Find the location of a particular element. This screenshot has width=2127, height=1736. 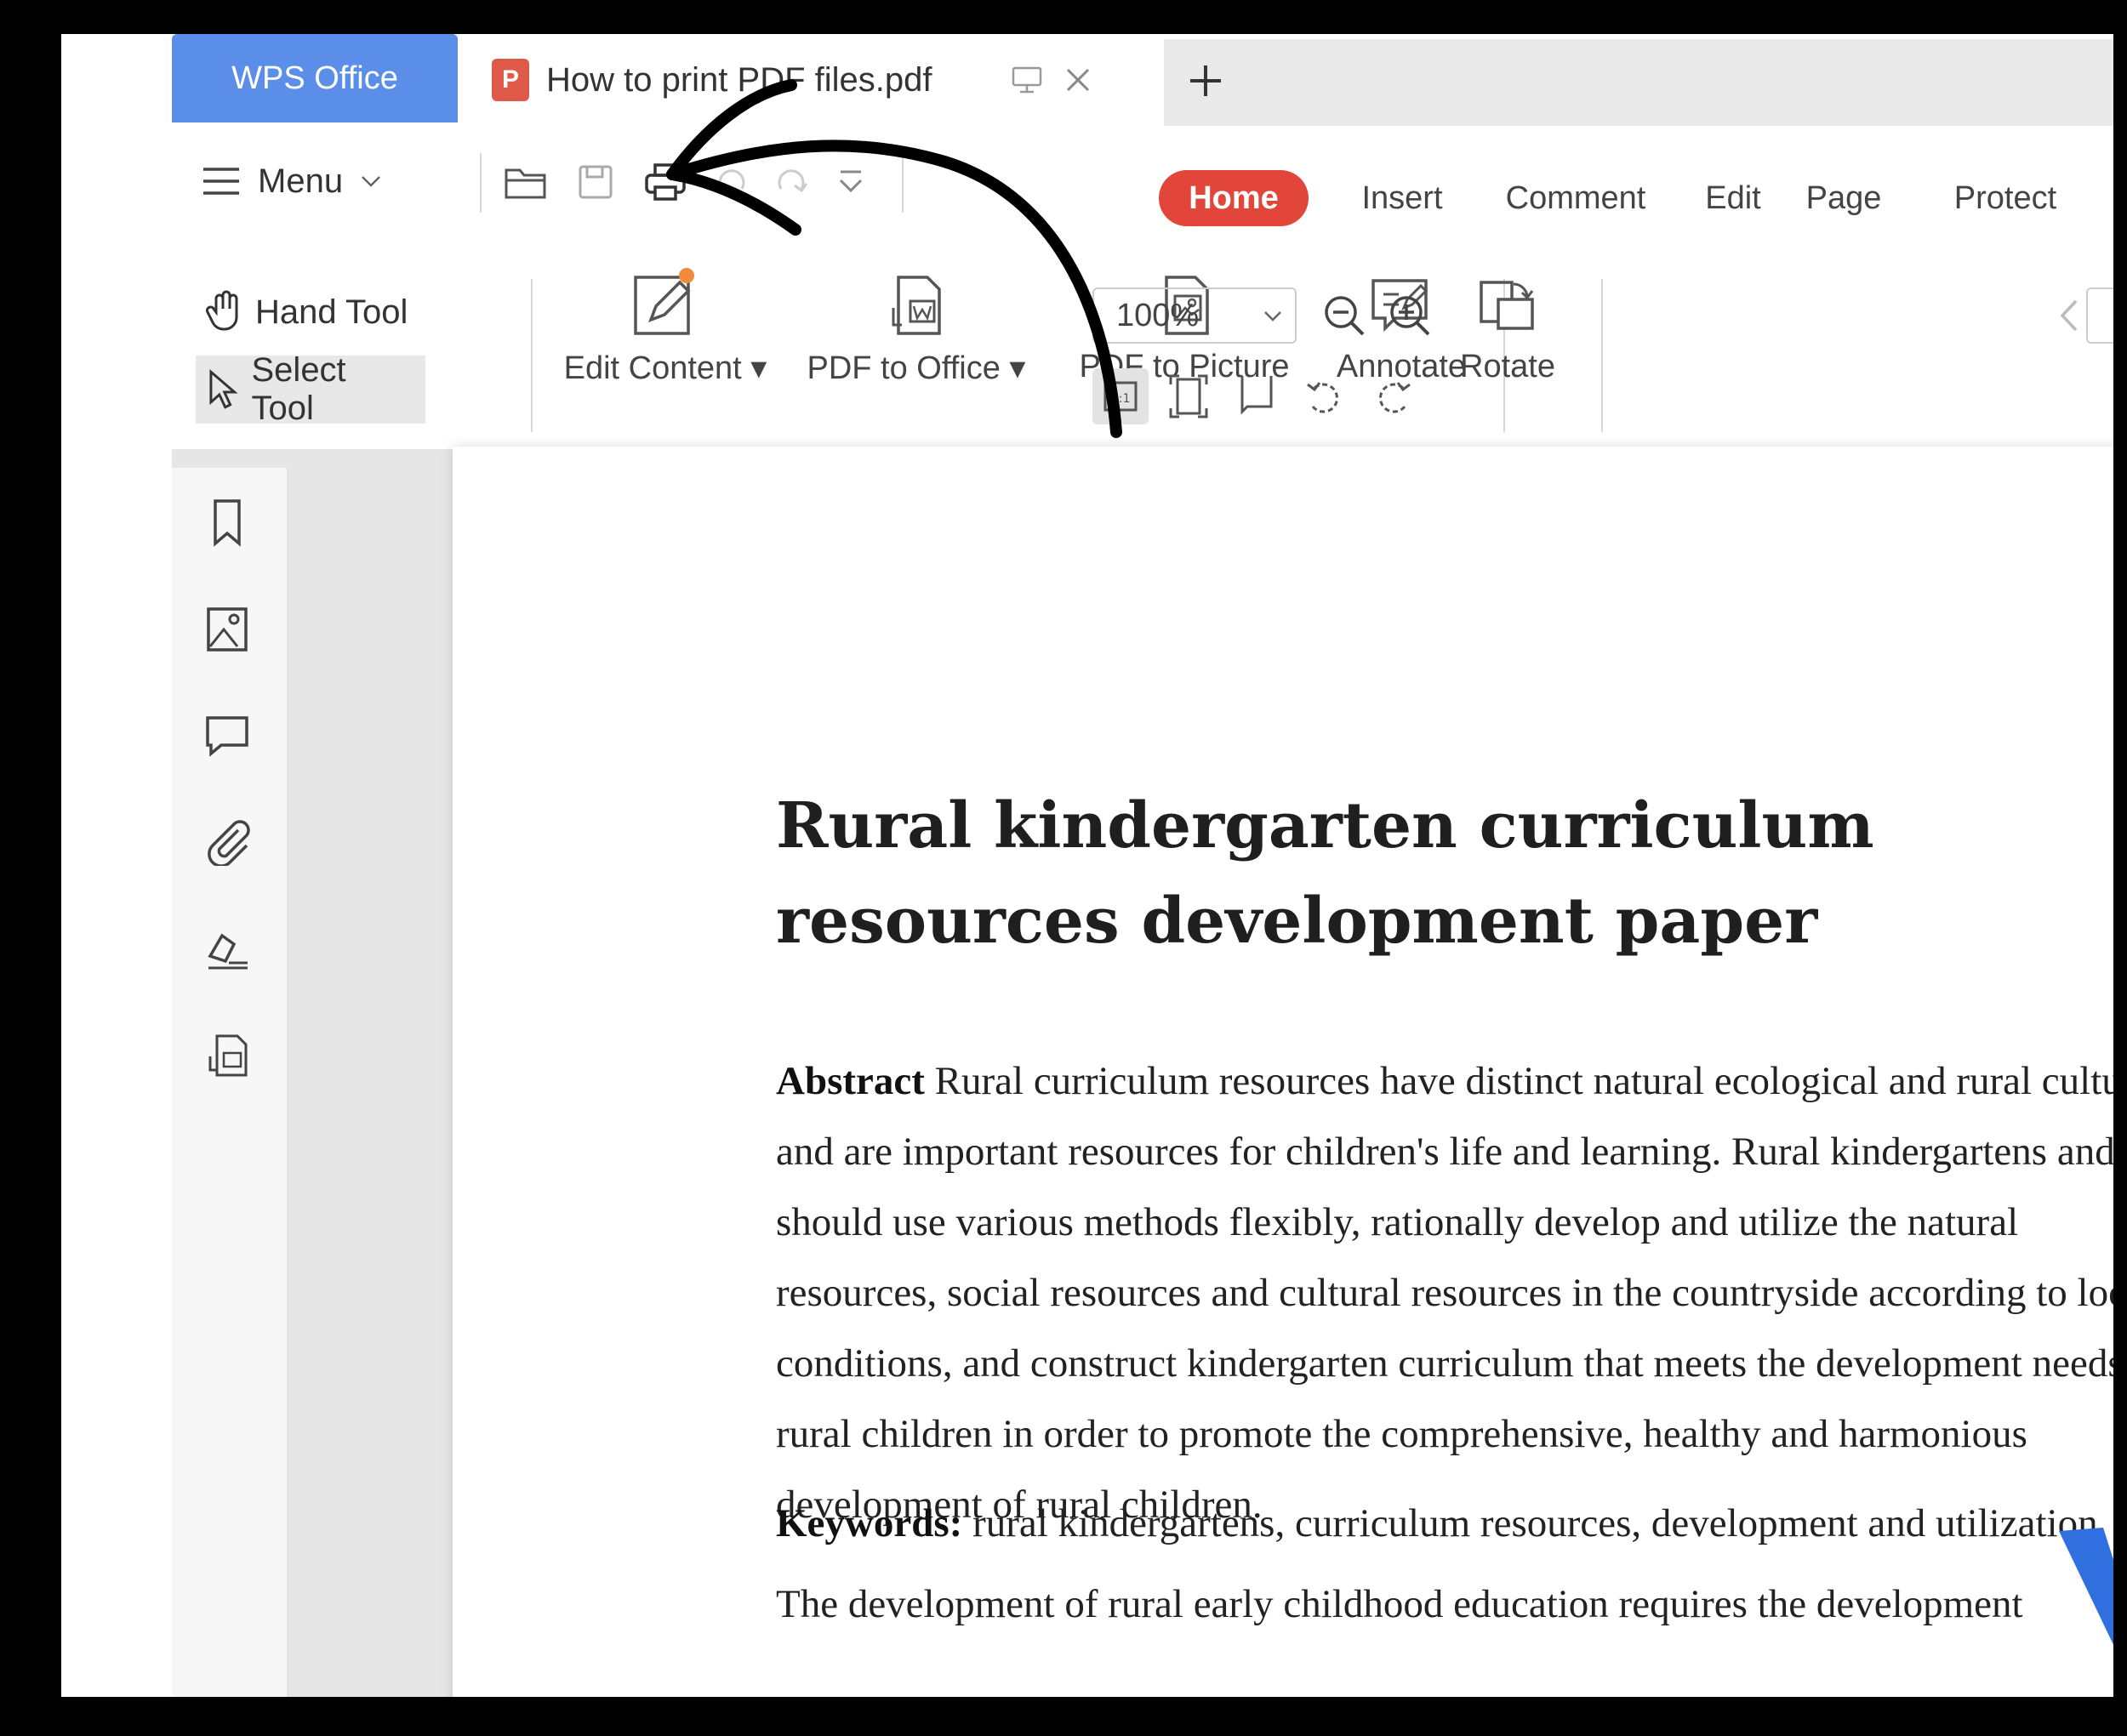

new-tab-plus-icon is located at coordinates (1205, 81).